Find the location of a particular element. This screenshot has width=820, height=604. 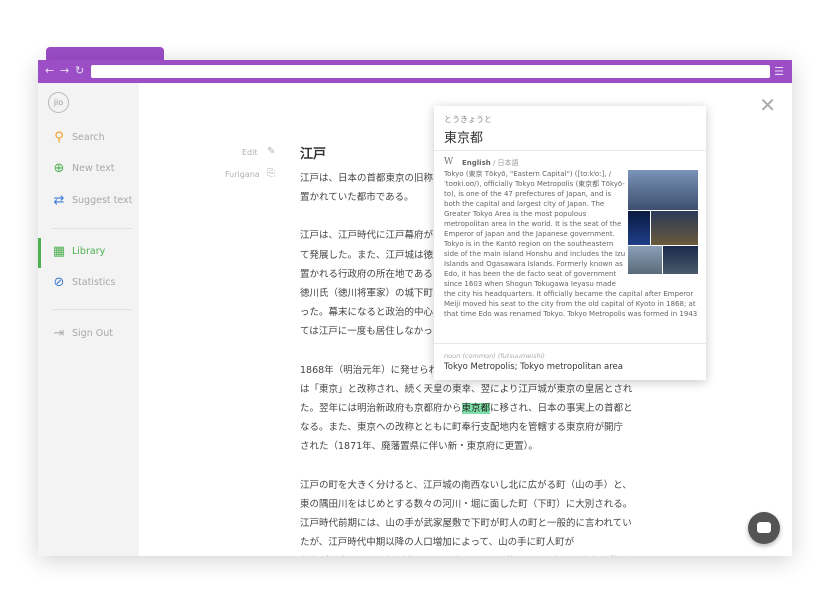

sidebar-item-new-text: ⊕ New text is located at coordinates (88, 170).